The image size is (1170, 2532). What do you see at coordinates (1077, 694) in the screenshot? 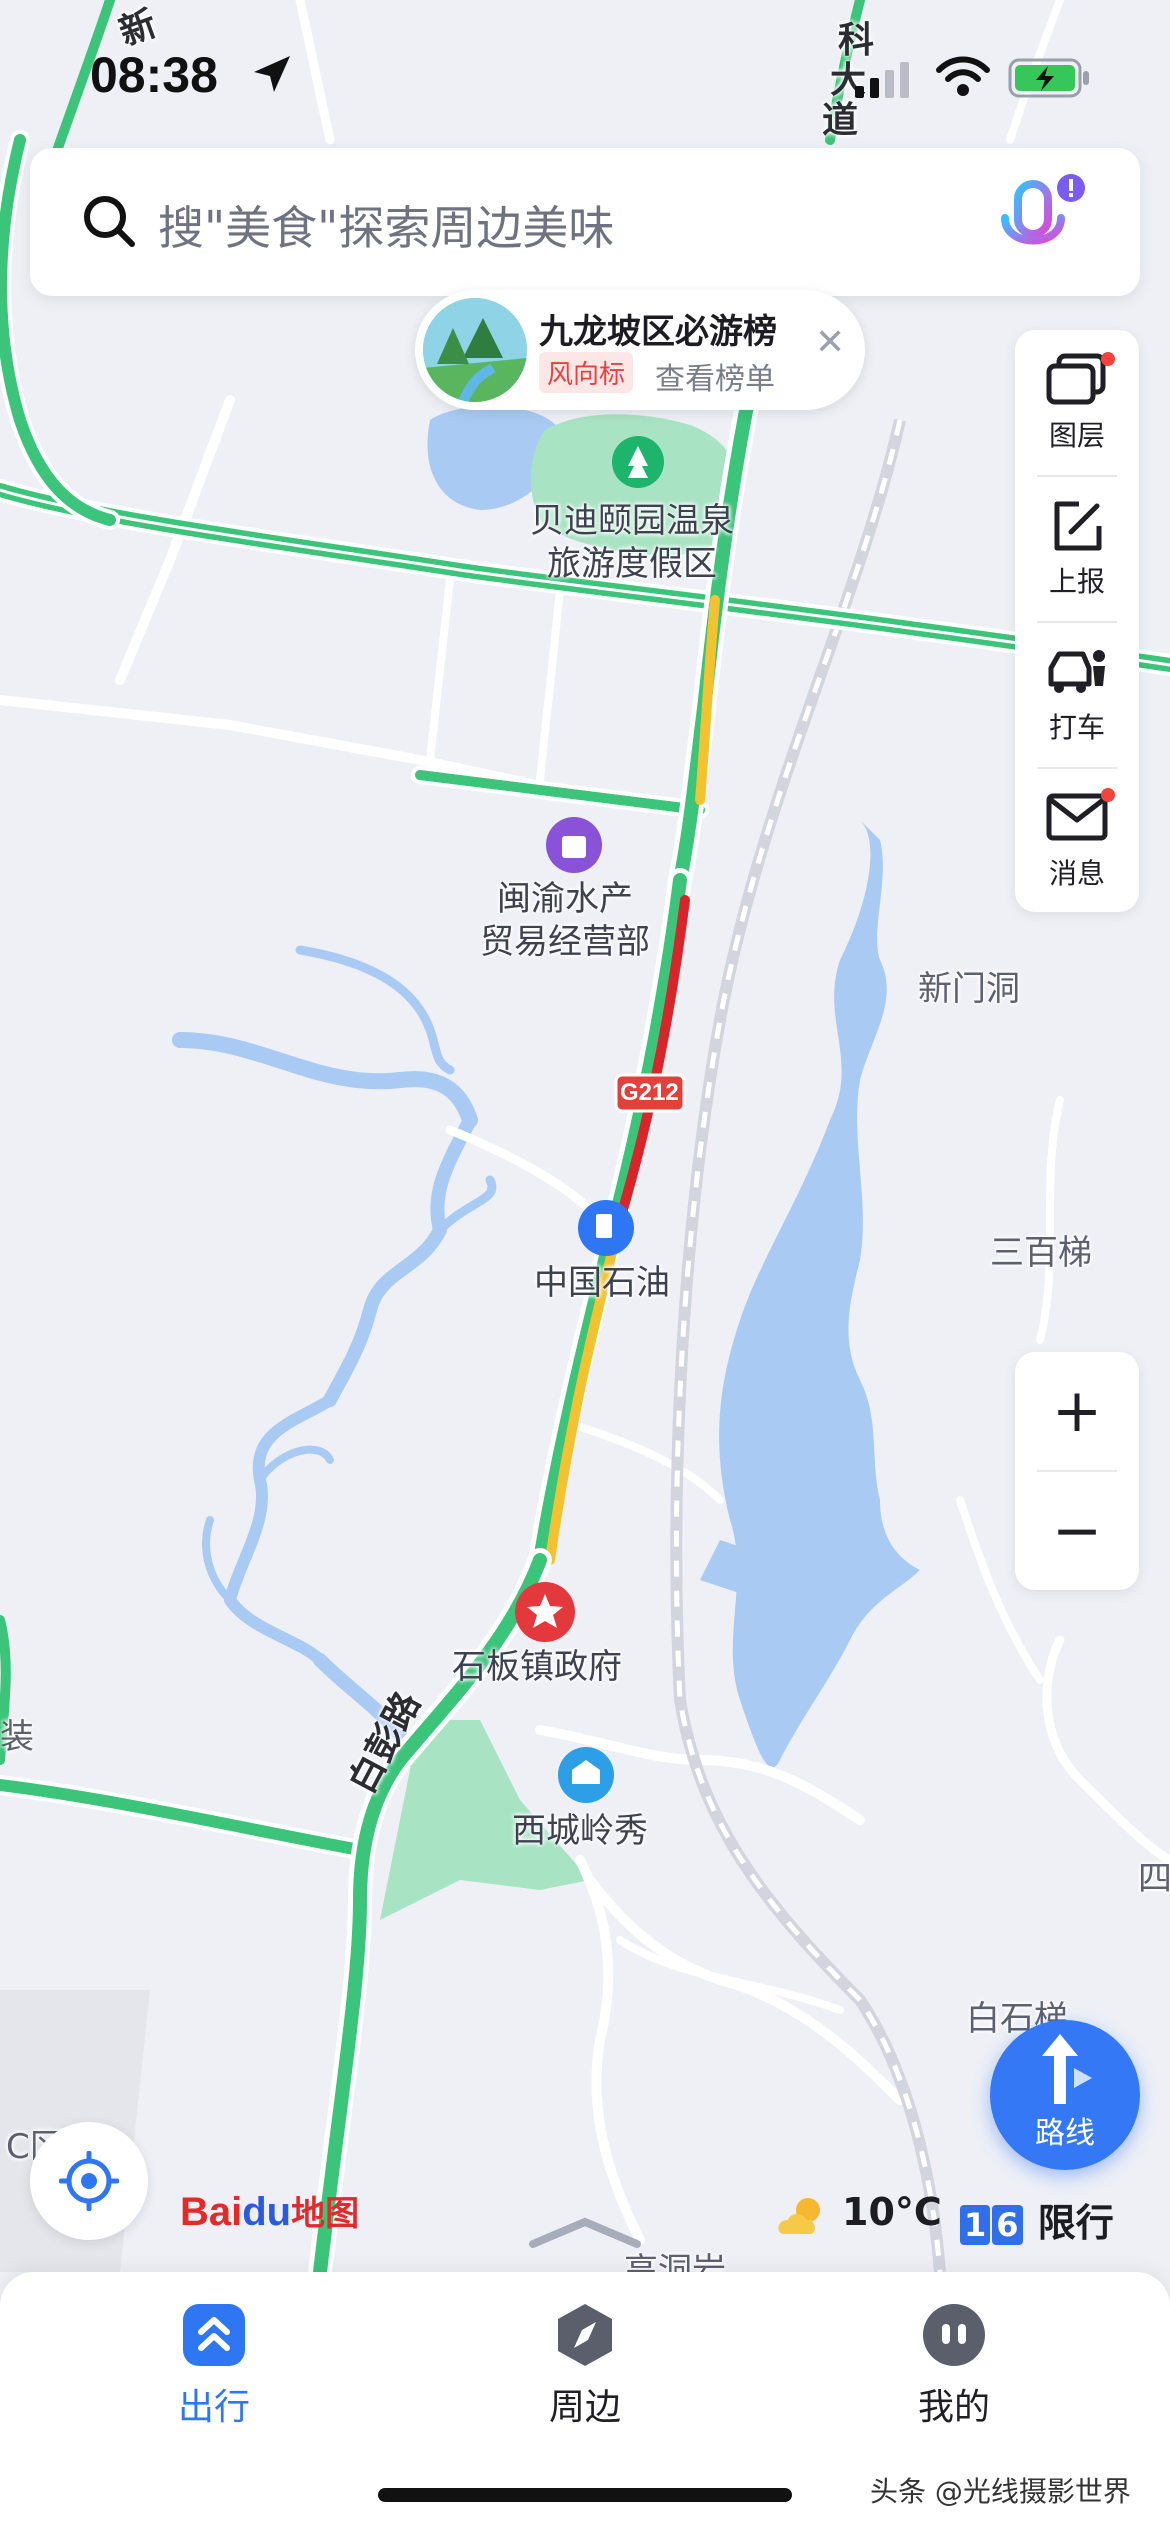
I see `tool-taxi: 打车` at bounding box center [1077, 694].